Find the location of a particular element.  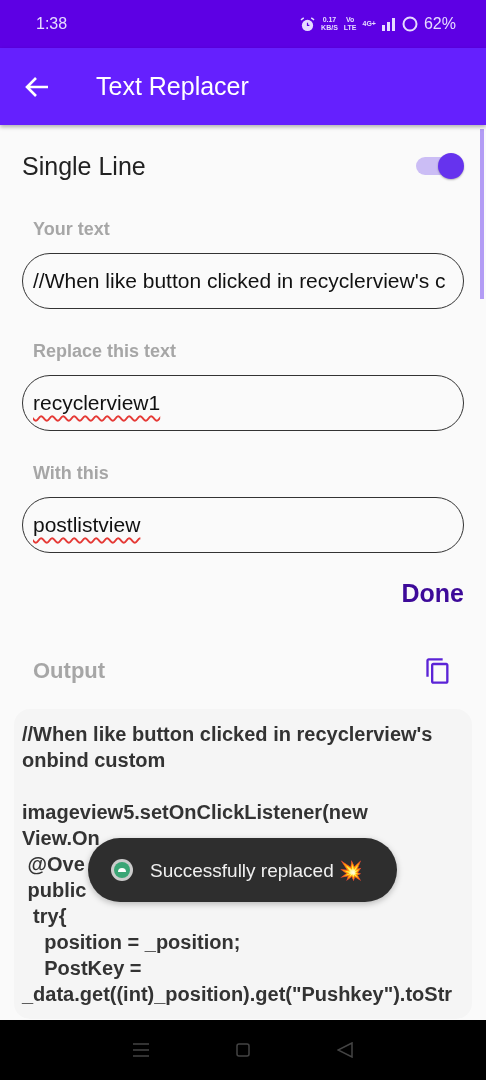

field-label: With this is located at coordinates (71, 474).